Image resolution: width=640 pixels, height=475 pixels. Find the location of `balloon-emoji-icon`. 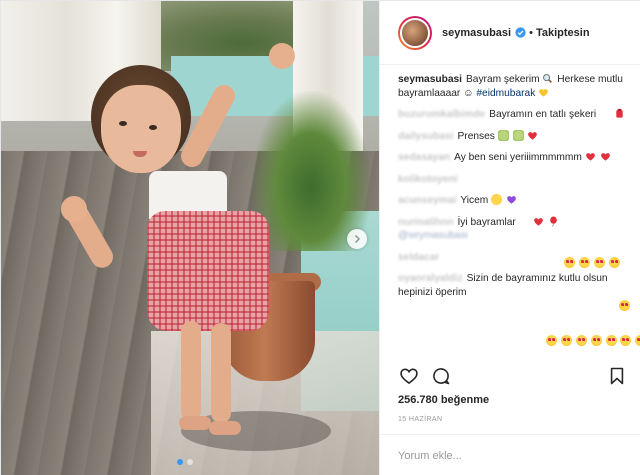

balloon-emoji-icon is located at coordinates (554, 221).